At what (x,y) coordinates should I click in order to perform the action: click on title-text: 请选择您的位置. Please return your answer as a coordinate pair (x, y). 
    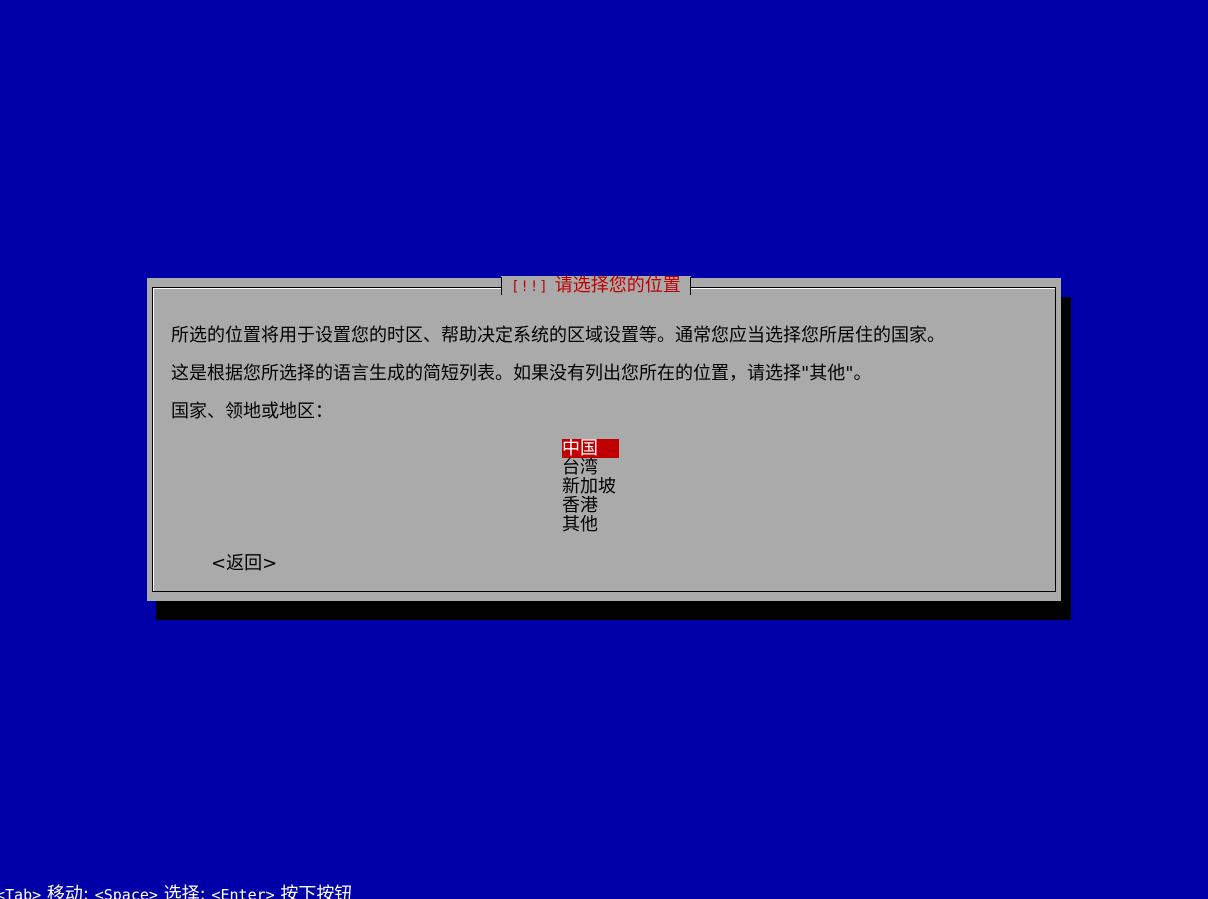
    Looking at the image, I should click on (617, 285).